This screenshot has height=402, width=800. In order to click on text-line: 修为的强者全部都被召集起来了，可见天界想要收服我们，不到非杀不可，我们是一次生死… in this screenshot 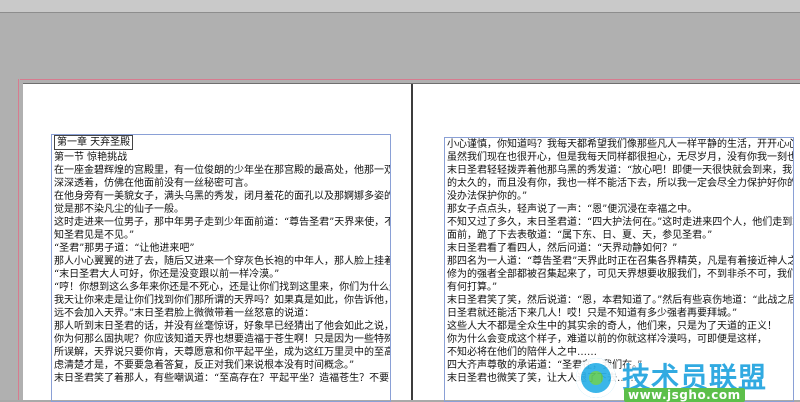, I will do `click(620, 274)`.